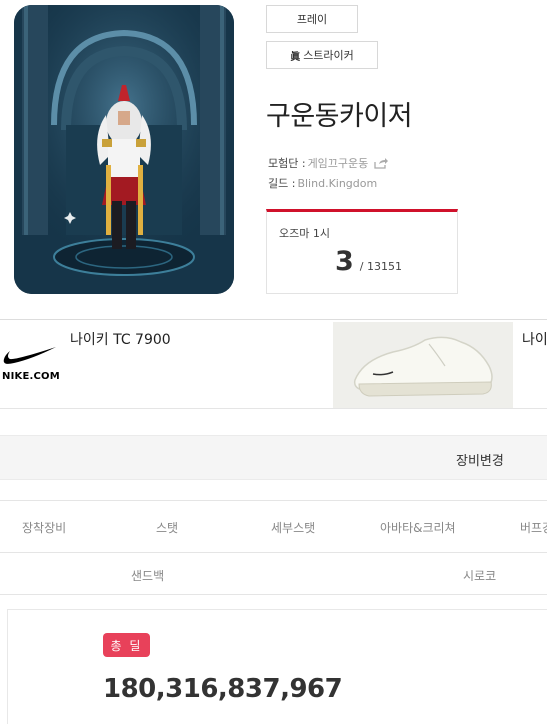 The height and width of the screenshot is (724, 547). I want to click on tab-stats: 스탯, so click(167, 527).